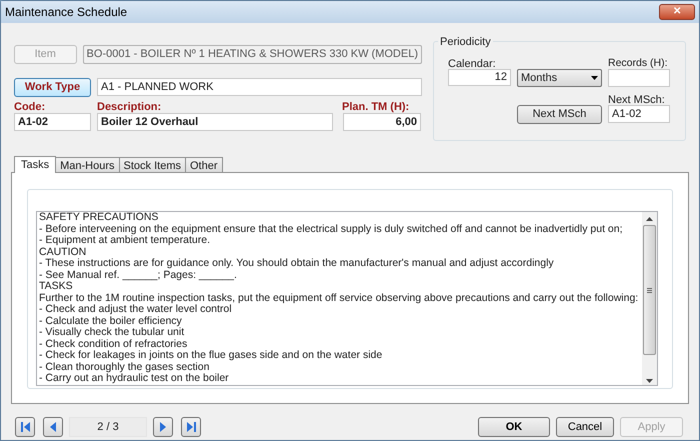 The height and width of the screenshot is (441, 700). Describe the element at coordinates (110, 321) in the screenshot. I see `task-text-line: - Calculate the boiler efficiency` at that location.